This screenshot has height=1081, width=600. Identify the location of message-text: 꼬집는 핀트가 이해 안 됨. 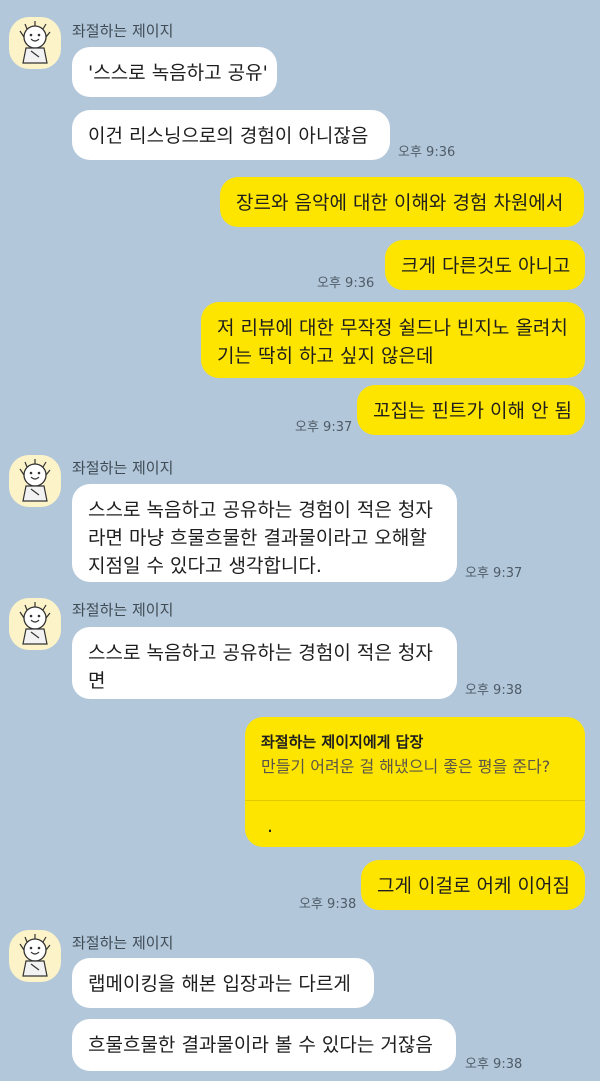
(472, 411).